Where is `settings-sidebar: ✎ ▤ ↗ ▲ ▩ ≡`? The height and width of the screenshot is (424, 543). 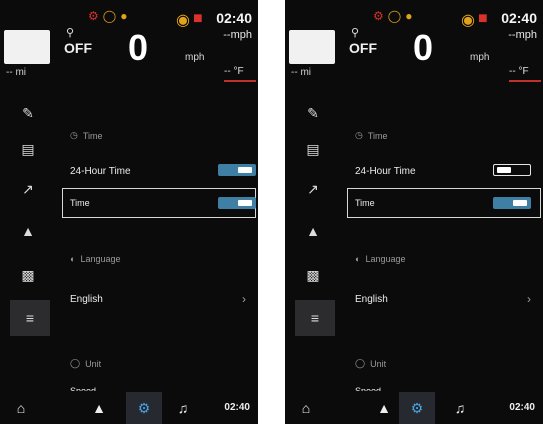 settings-sidebar: ✎ ▤ ↗ ▲ ▩ ≡ is located at coordinates (28, 242).